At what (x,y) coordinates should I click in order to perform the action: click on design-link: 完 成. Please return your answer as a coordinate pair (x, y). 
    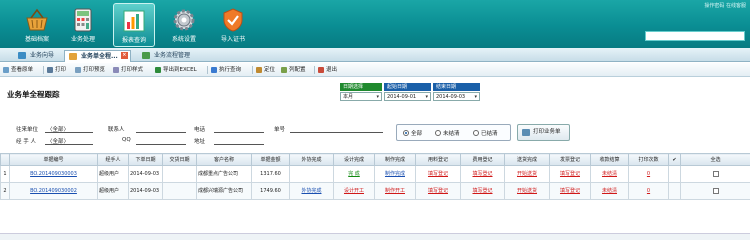
    Looking at the image, I should click on (354, 174).